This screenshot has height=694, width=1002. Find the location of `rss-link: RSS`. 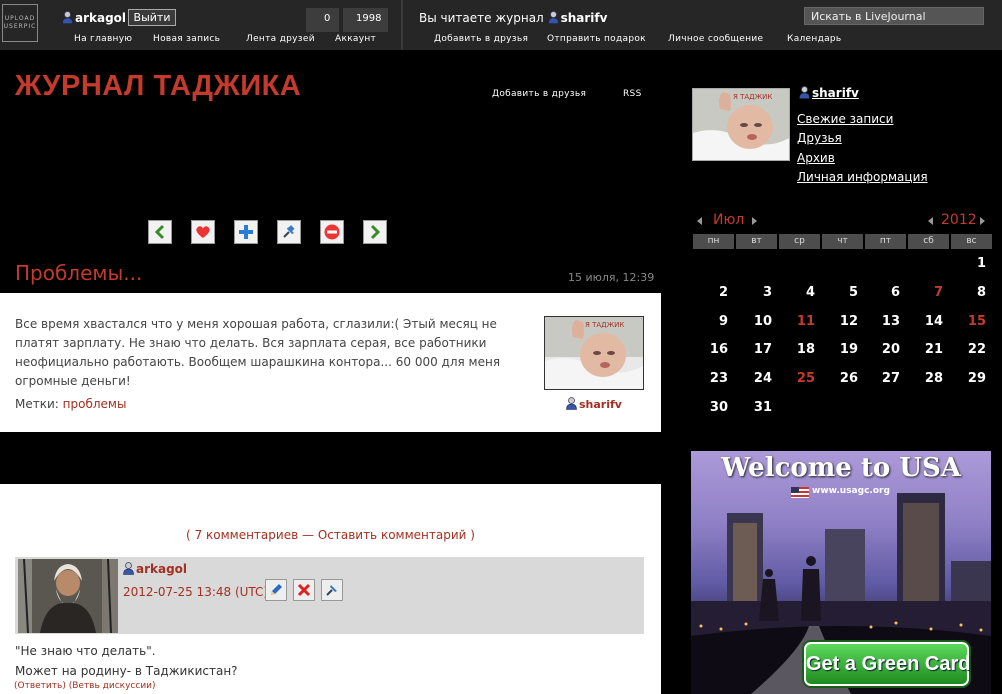

rss-link: RSS is located at coordinates (632, 94).